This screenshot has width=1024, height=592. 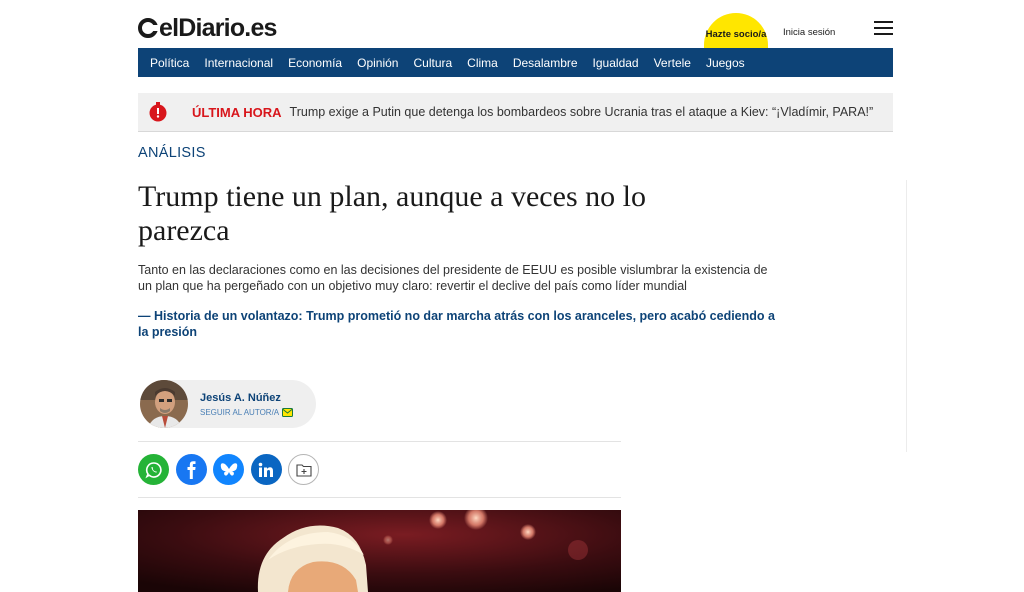 I want to click on linkedin-share-button, so click(x=266, y=469).